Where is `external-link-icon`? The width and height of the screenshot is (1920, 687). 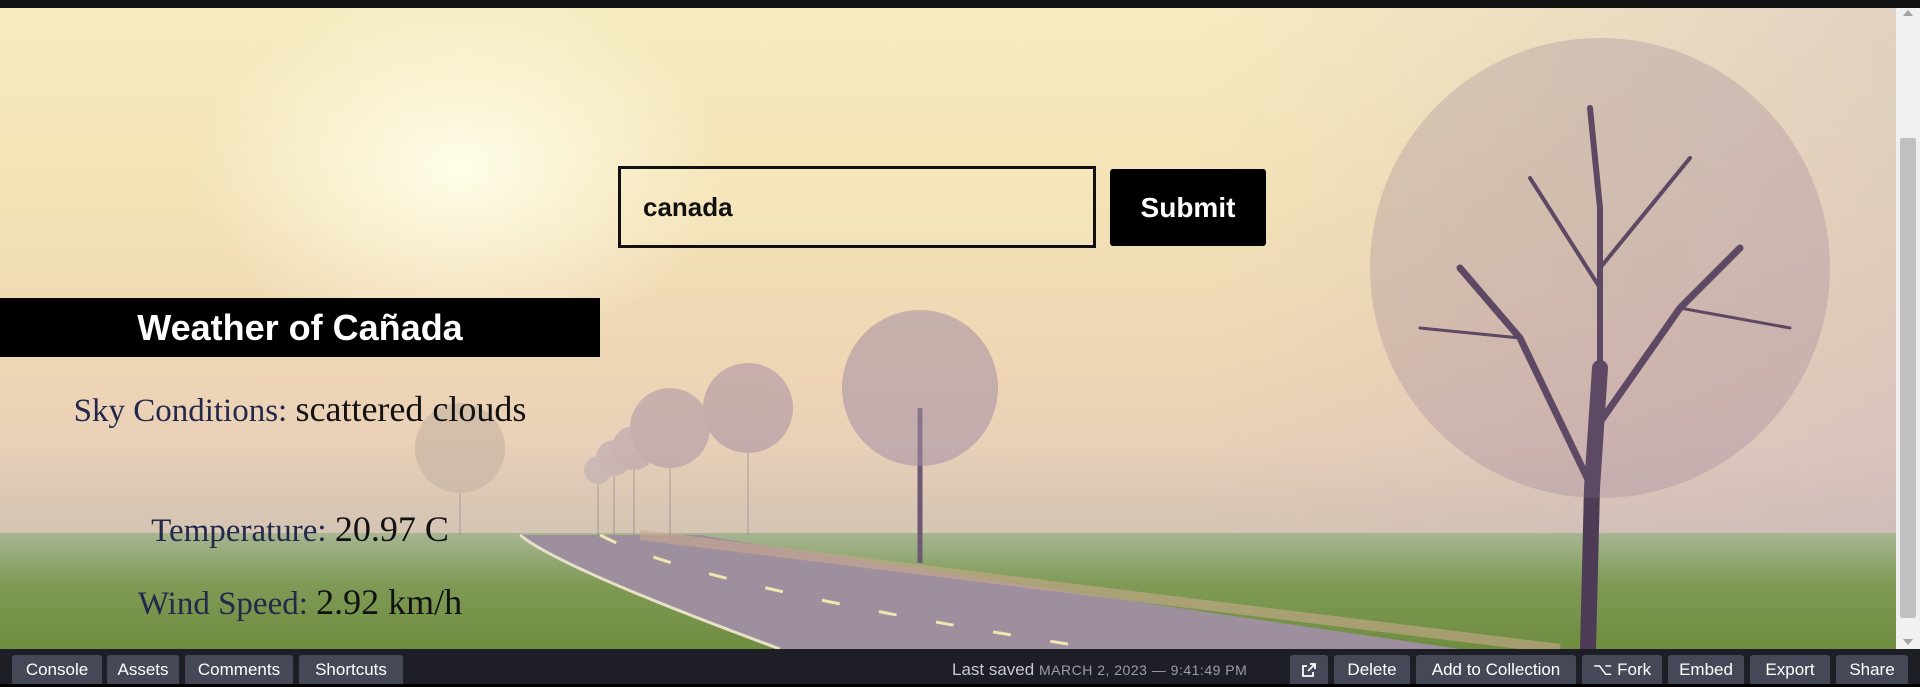
external-link-icon is located at coordinates (1309, 670).